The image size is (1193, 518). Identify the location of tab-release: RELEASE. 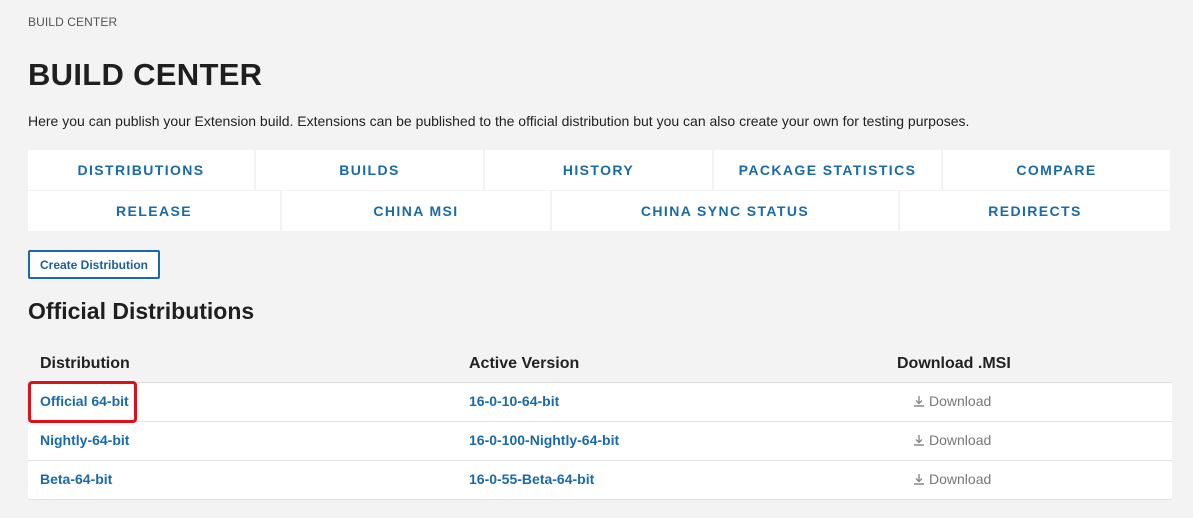
(154, 211).